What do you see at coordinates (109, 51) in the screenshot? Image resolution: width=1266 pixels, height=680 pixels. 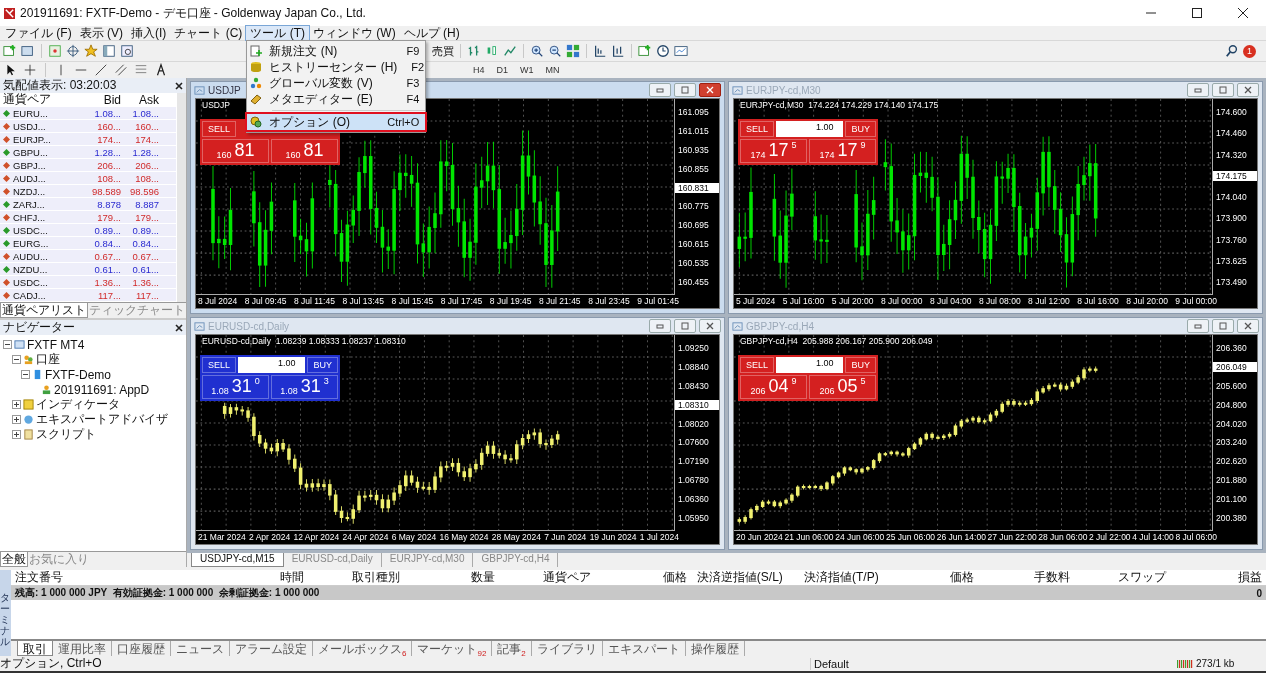 I see `window-icon` at bounding box center [109, 51].